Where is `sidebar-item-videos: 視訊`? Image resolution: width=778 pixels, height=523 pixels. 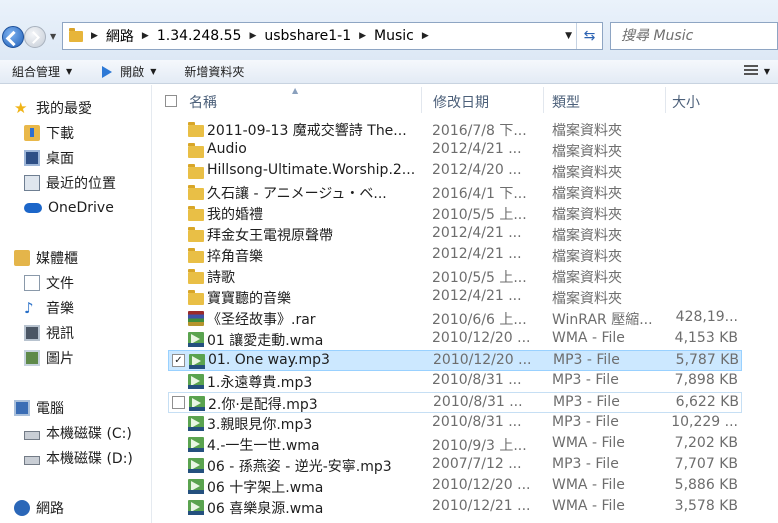
sidebar-item-videos: 視訊 is located at coordinates (49, 333).